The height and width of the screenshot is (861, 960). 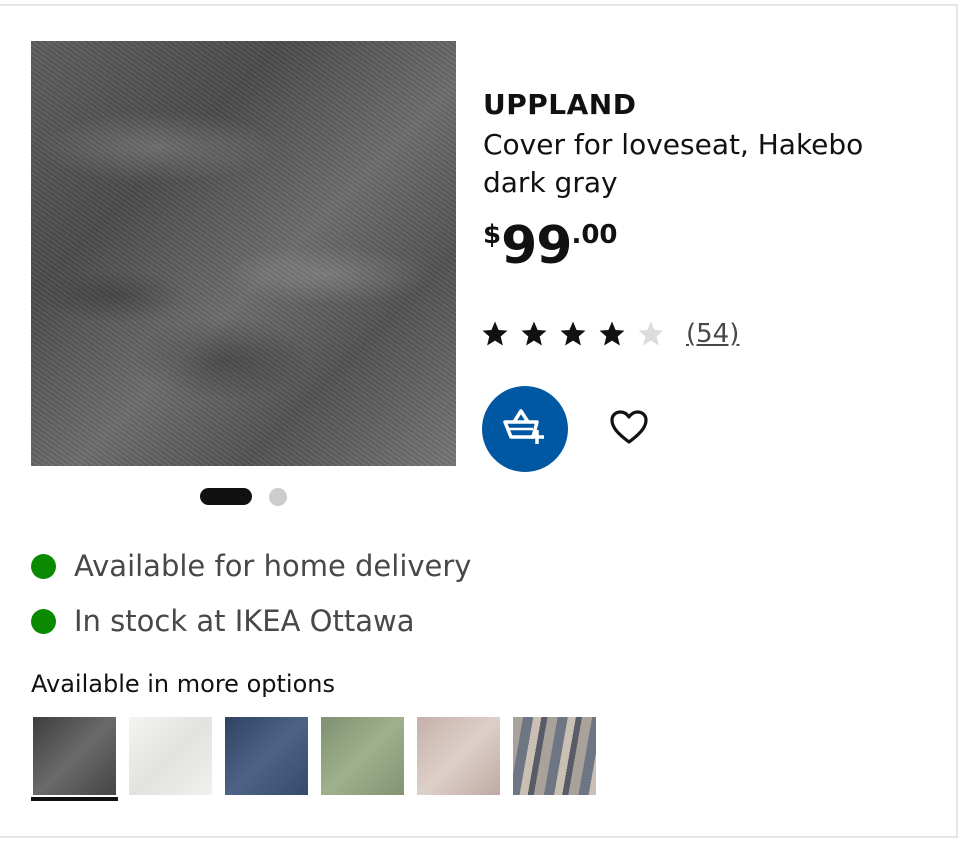 What do you see at coordinates (74, 756) in the screenshot?
I see `swatch-dark-gray` at bounding box center [74, 756].